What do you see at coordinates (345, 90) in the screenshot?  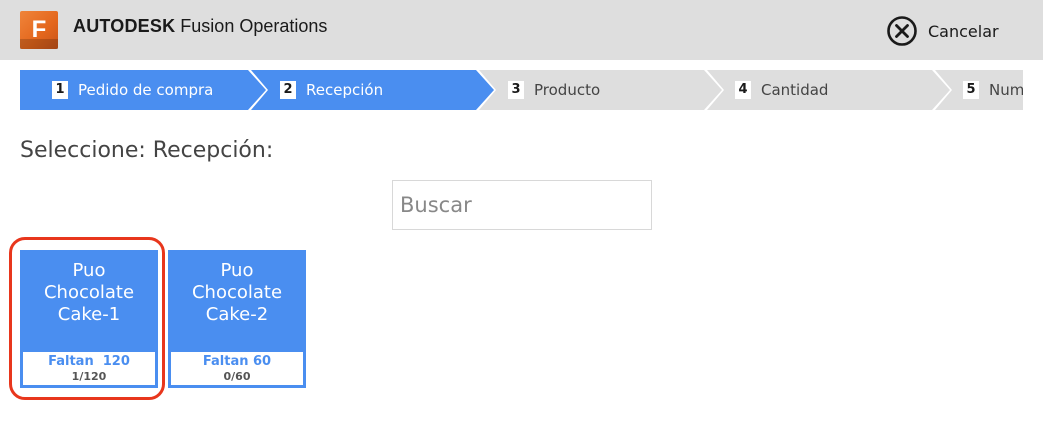 I see `step-label: Recepción` at bounding box center [345, 90].